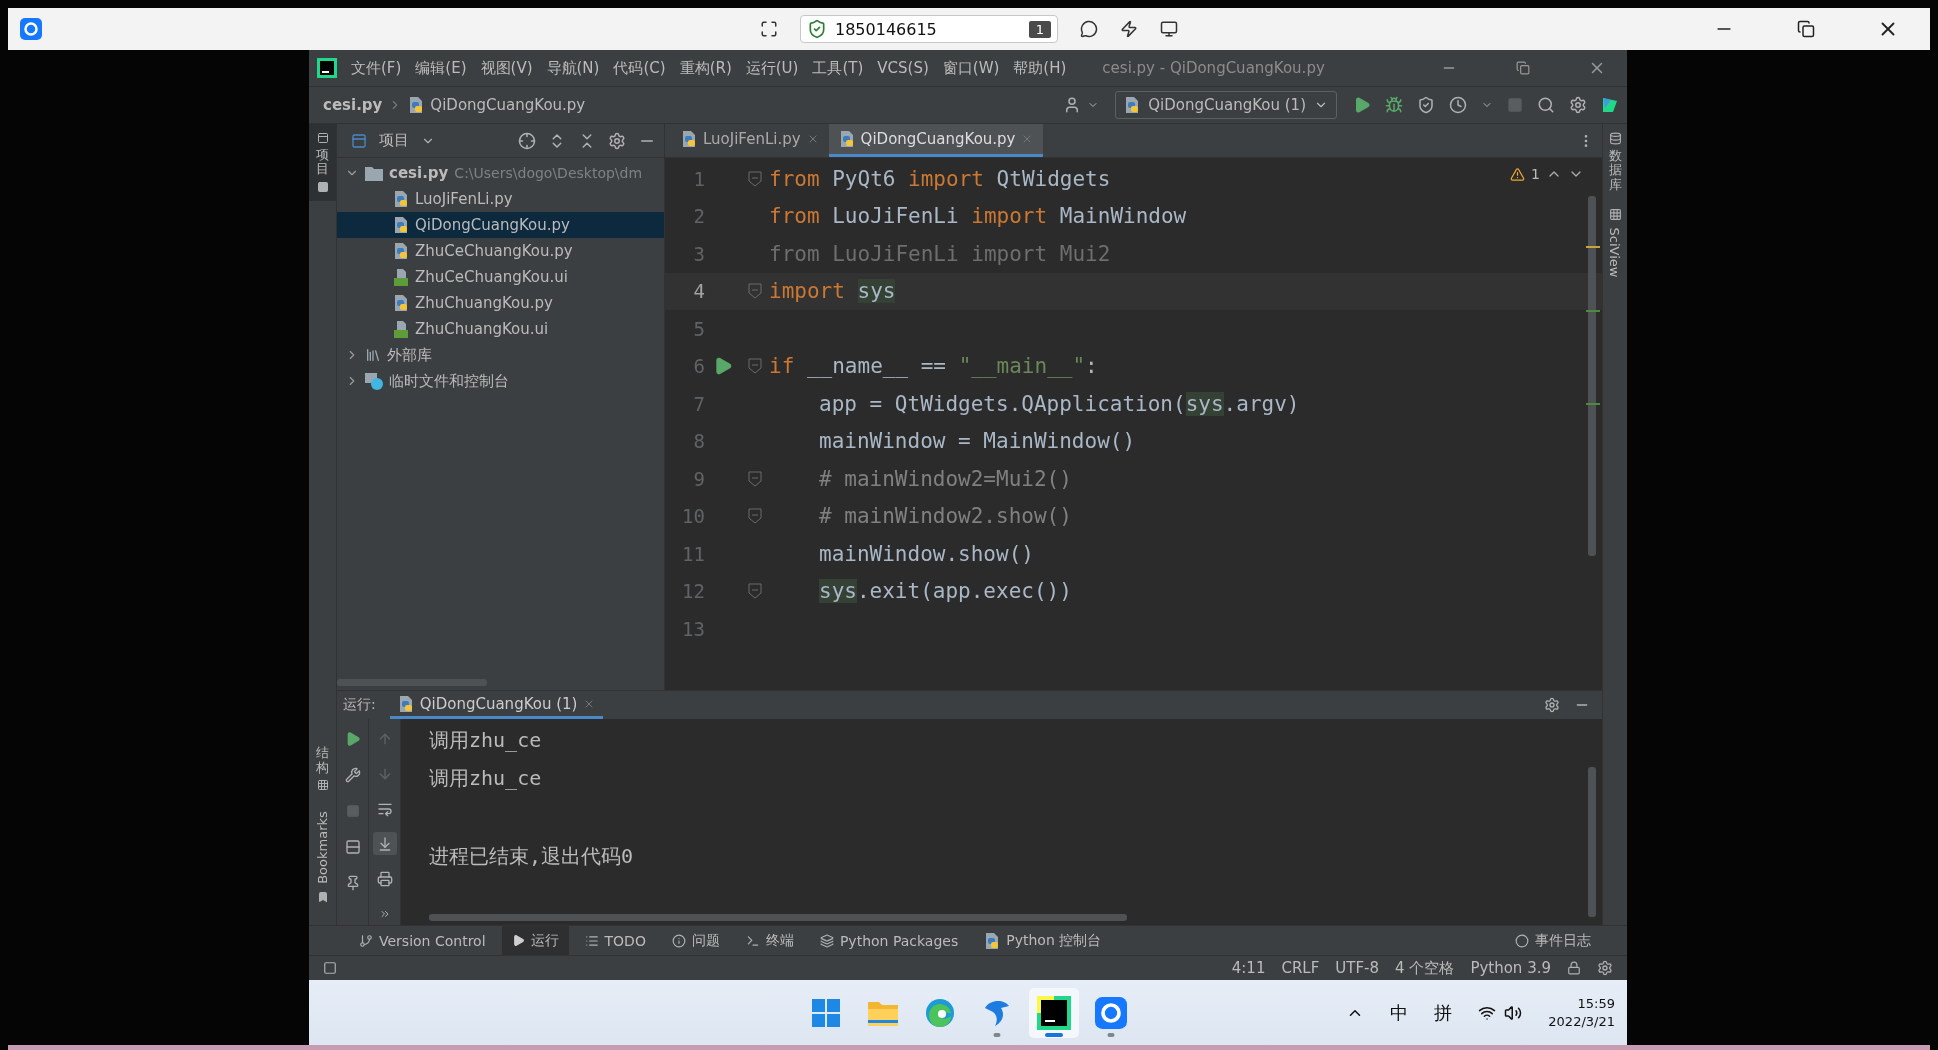  Describe the element at coordinates (1513, 1012) in the screenshot. I see `volume-icon` at that location.